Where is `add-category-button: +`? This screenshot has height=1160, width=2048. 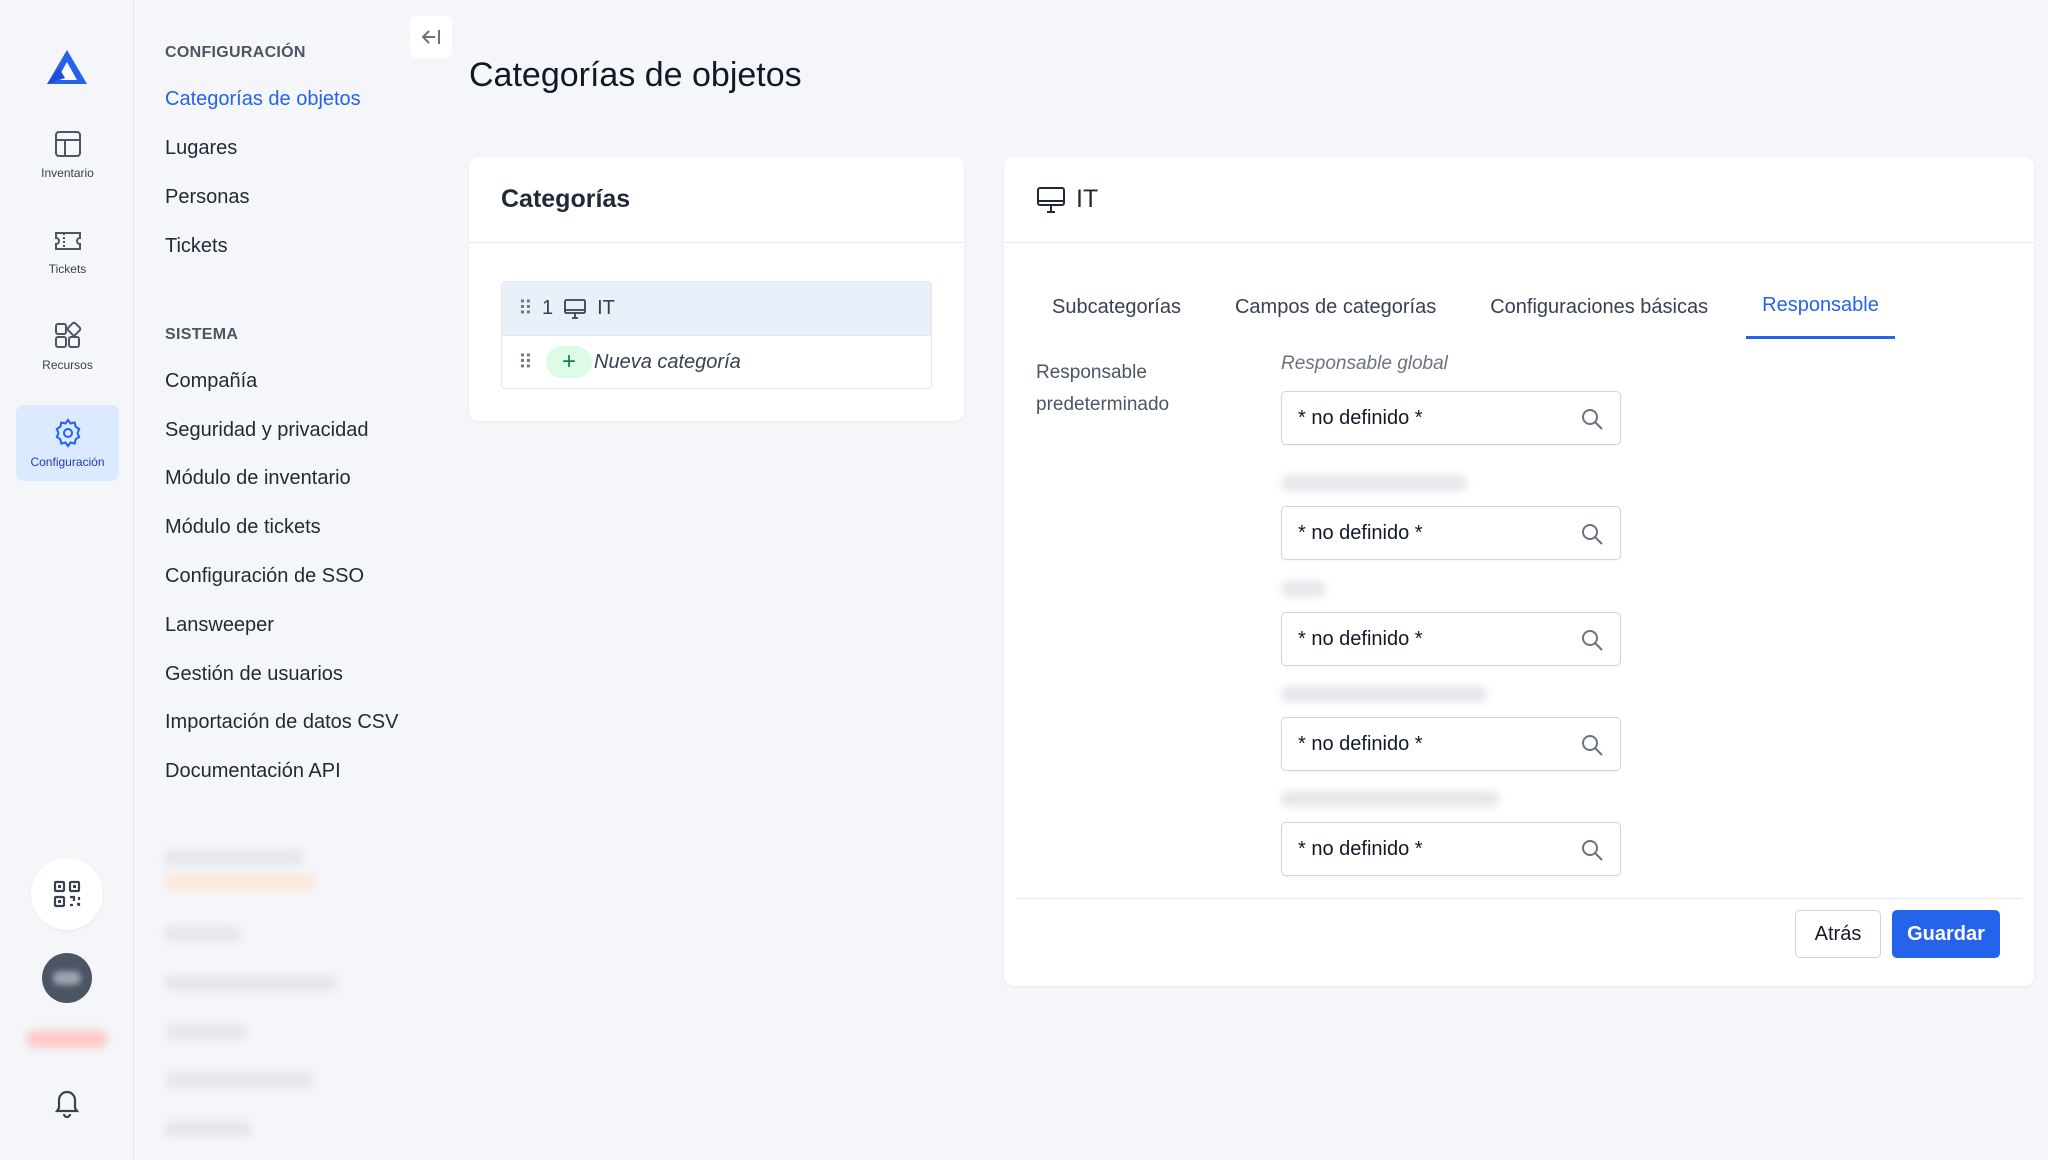 add-category-button: + is located at coordinates (569, 362).